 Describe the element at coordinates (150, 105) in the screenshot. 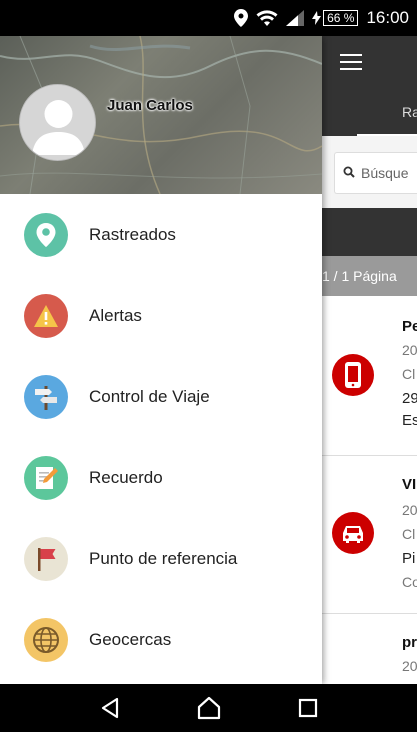

I see `user-name: Juan Carlos` at that location.